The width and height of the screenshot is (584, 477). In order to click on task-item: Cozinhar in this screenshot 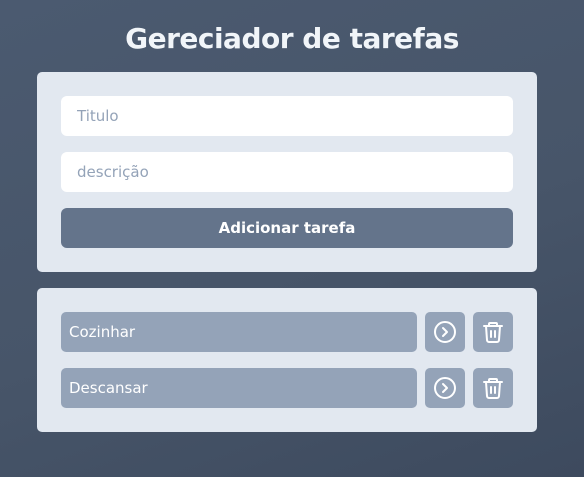, I will do `click(287, 332)`.